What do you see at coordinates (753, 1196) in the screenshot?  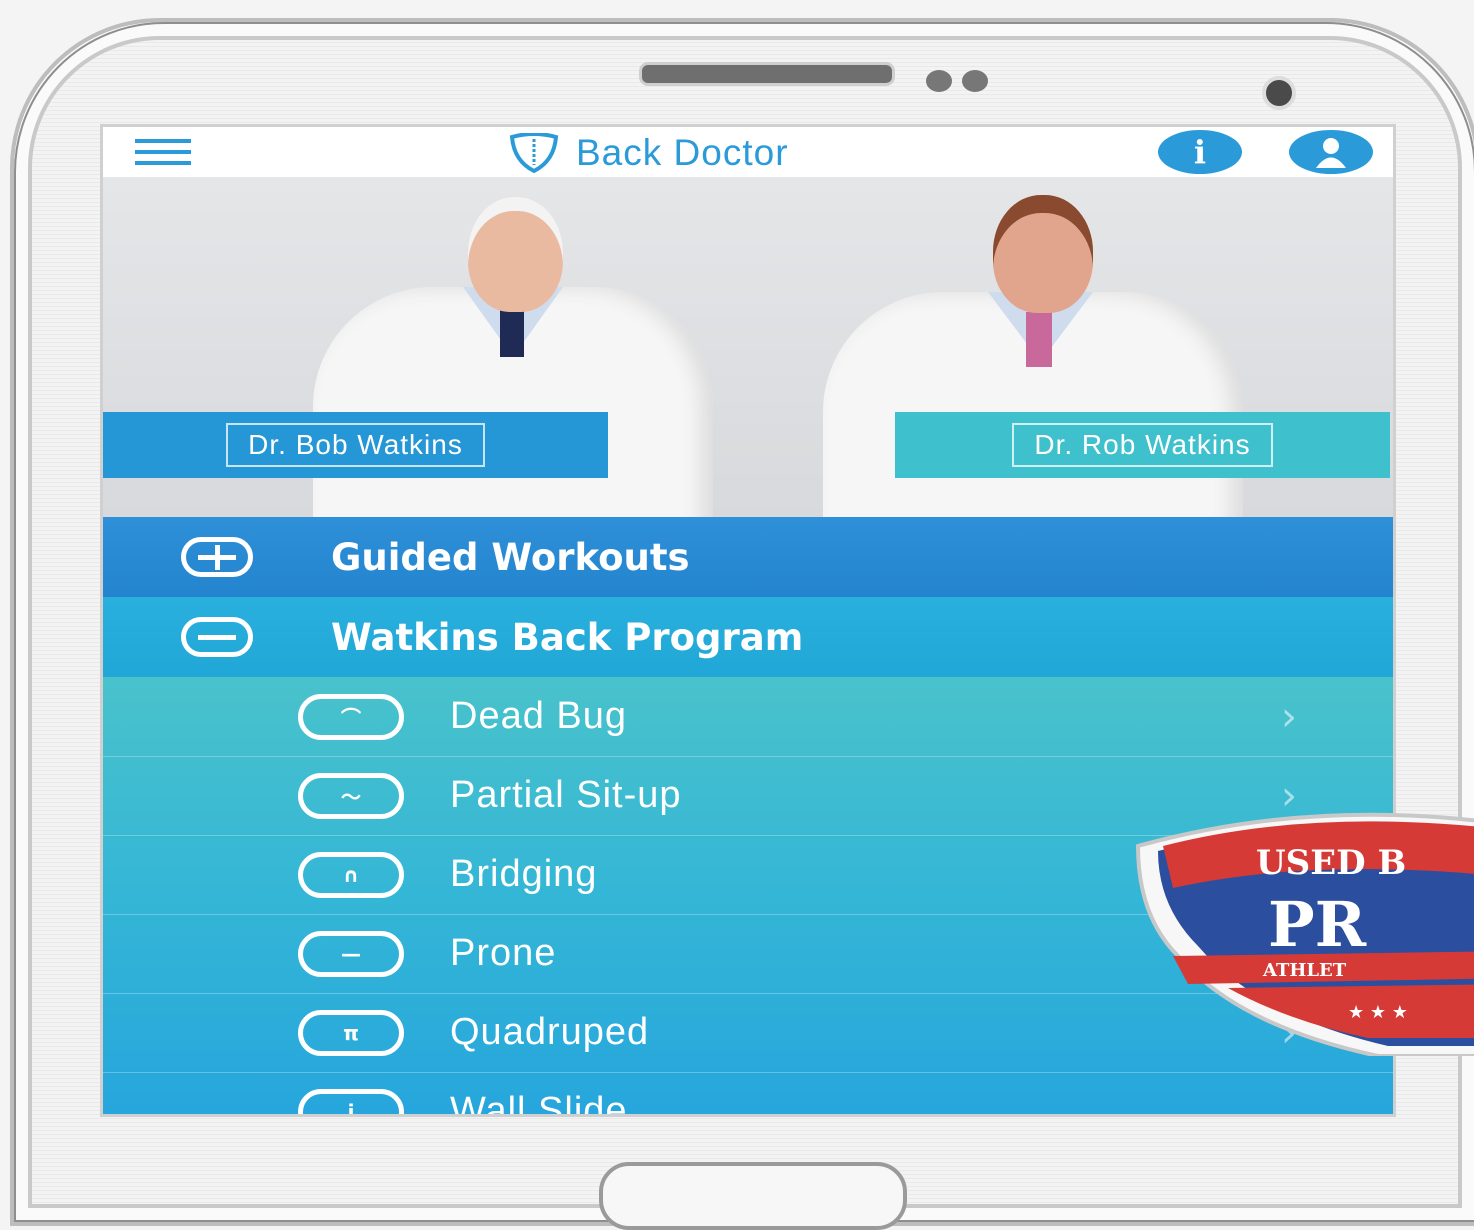 I see `home-button` at bounding box center [753, 1196].